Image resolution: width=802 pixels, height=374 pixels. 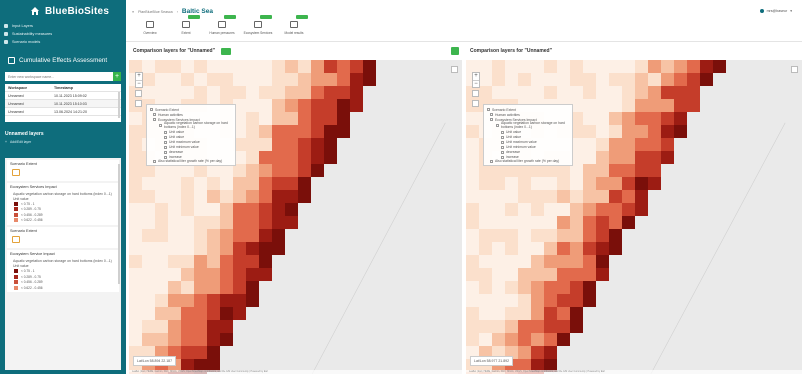 What do you see at coordinates (32, 220) in the screenshot?
I see `legend-label: < 0.622 - 0.456` at bounding box center [32, 220].